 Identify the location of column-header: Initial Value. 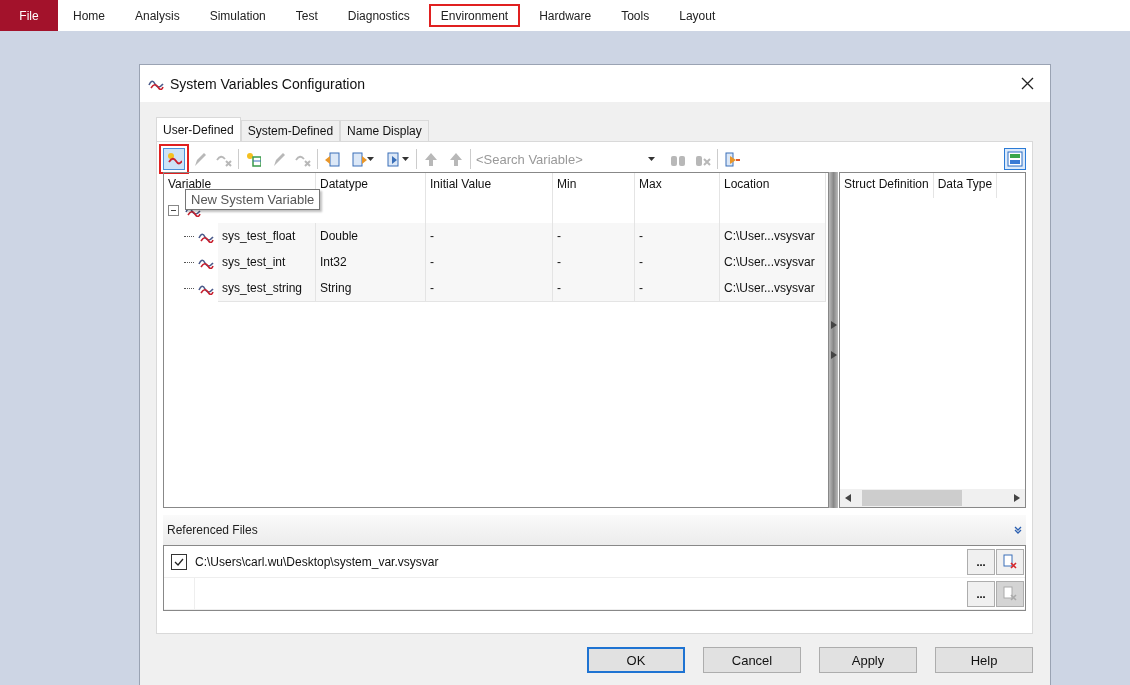
(489, 185).